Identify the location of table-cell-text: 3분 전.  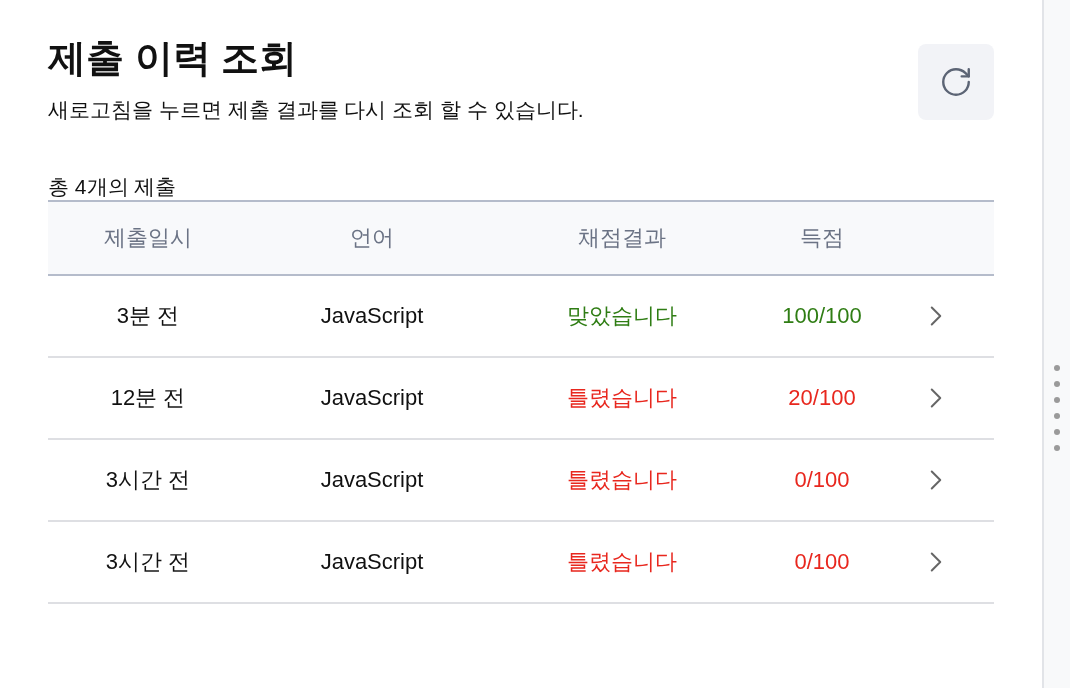
(148, 316).